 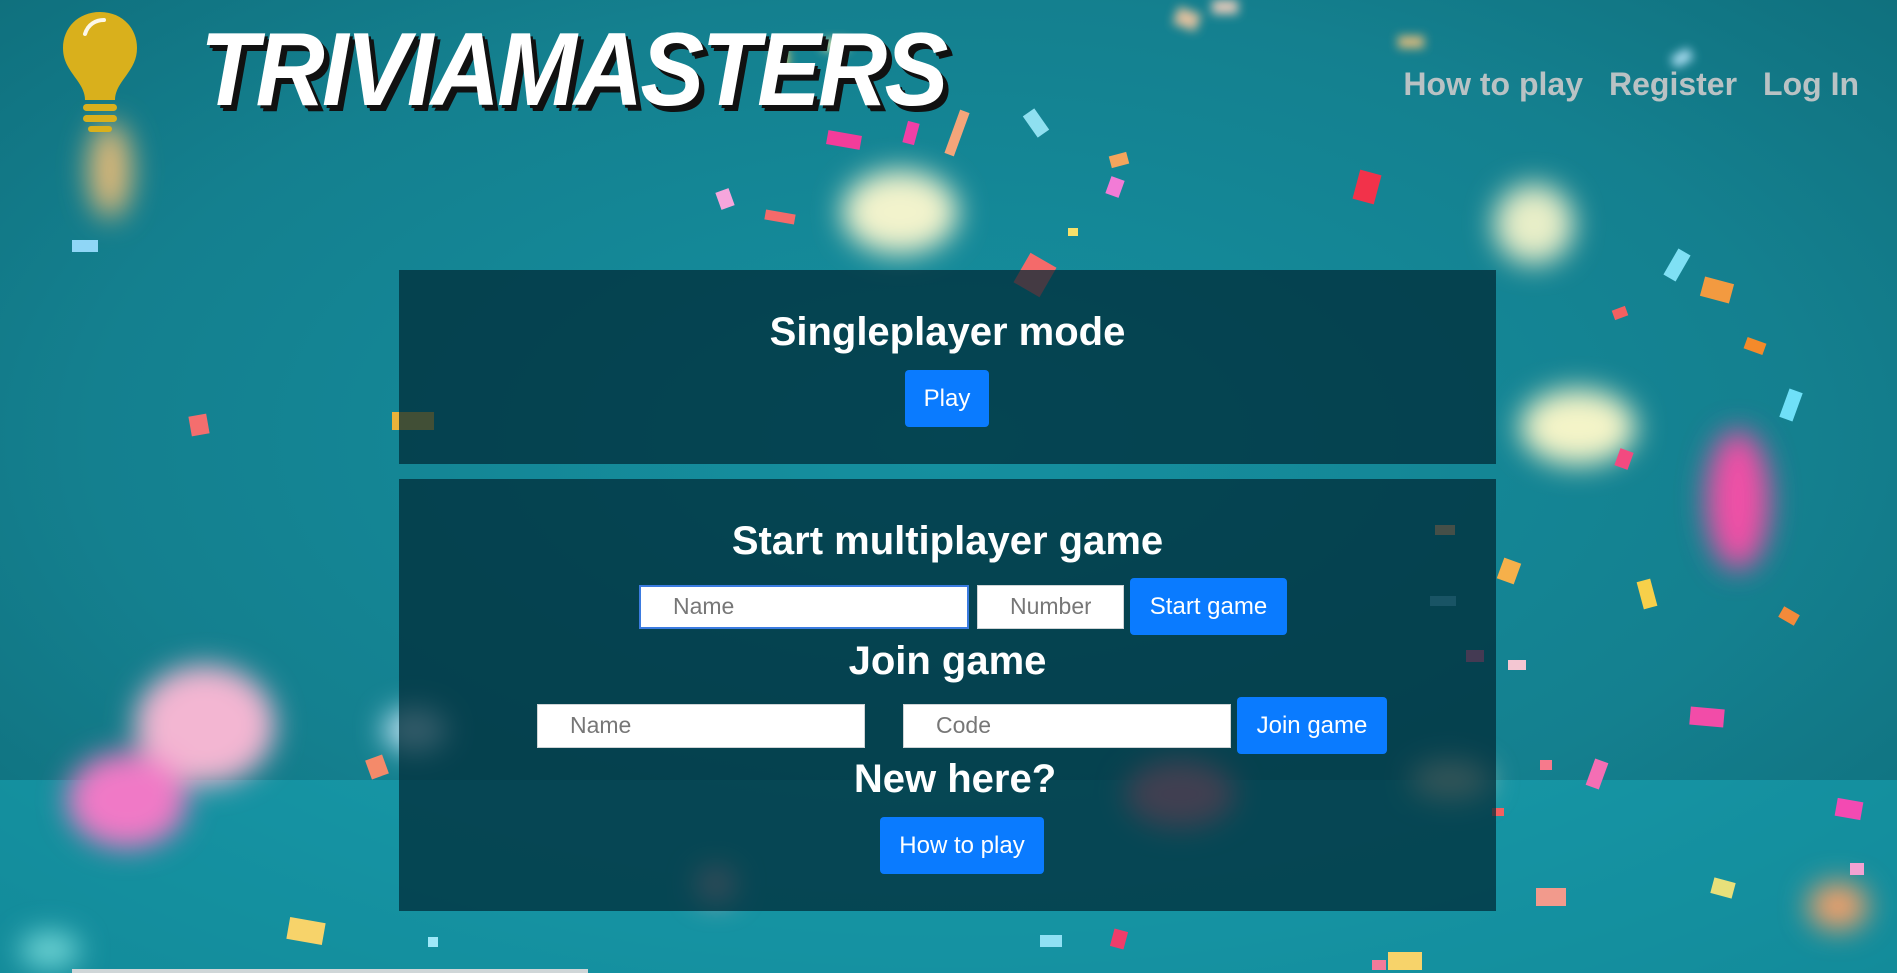 I want to click on horizontal-scrollbar, so click(x=330, y=971).